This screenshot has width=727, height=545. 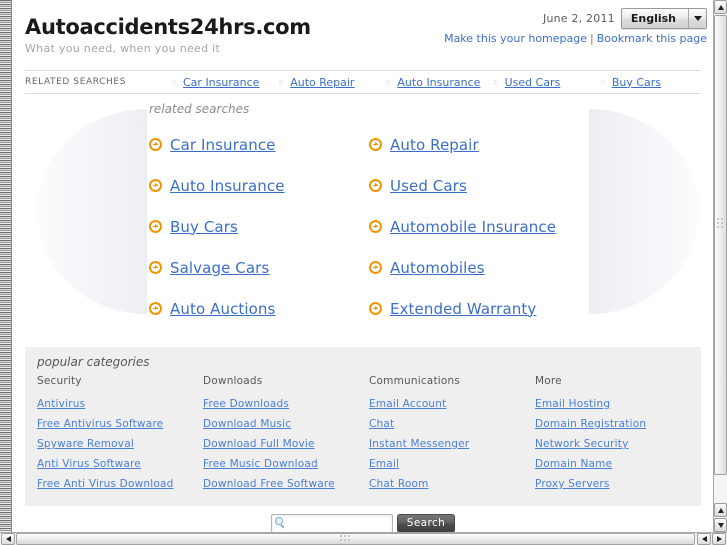 What do you see at coordinates (663, 18) in the screenshot?
I see `language-select: English` at bounding box center [663, 18].